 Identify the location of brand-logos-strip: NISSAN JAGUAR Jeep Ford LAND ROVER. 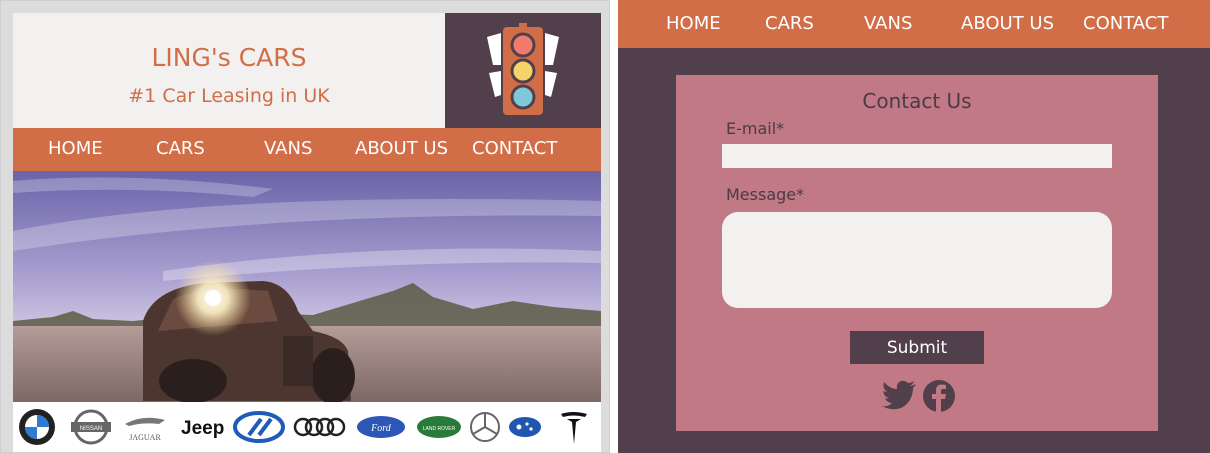
(307, 427).